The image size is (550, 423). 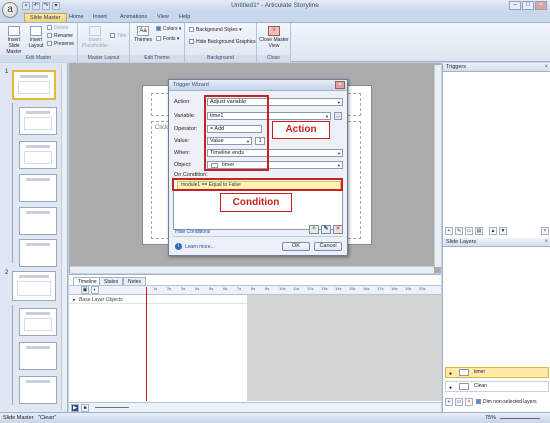 I want to click on app-menu-button: a, so click(x=10, y=10).